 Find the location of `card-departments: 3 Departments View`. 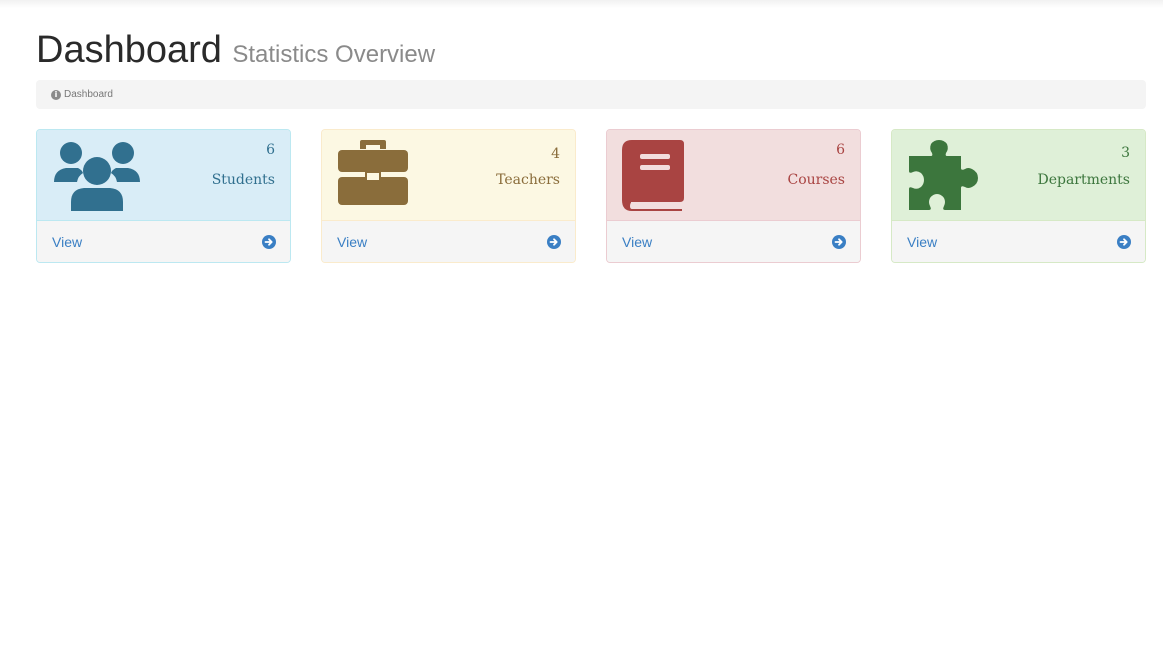

card-departments: 3 Departments View is located at coordinates (1018, 196).